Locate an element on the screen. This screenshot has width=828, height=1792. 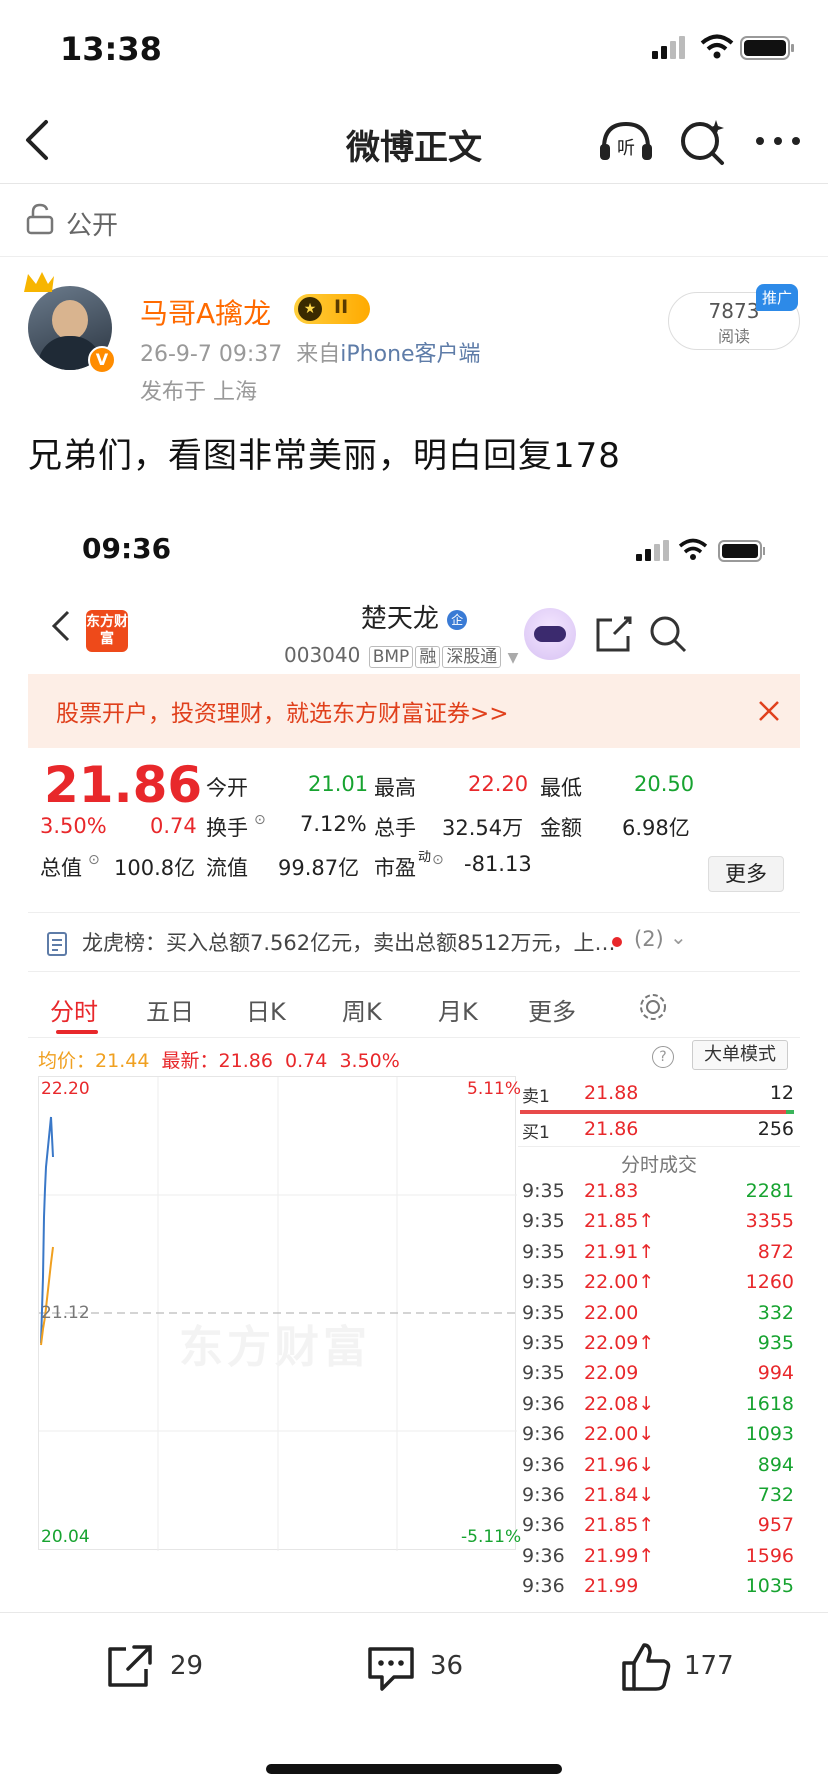
listen-headphone-icon: 听 is located at coordinates (626, 141).